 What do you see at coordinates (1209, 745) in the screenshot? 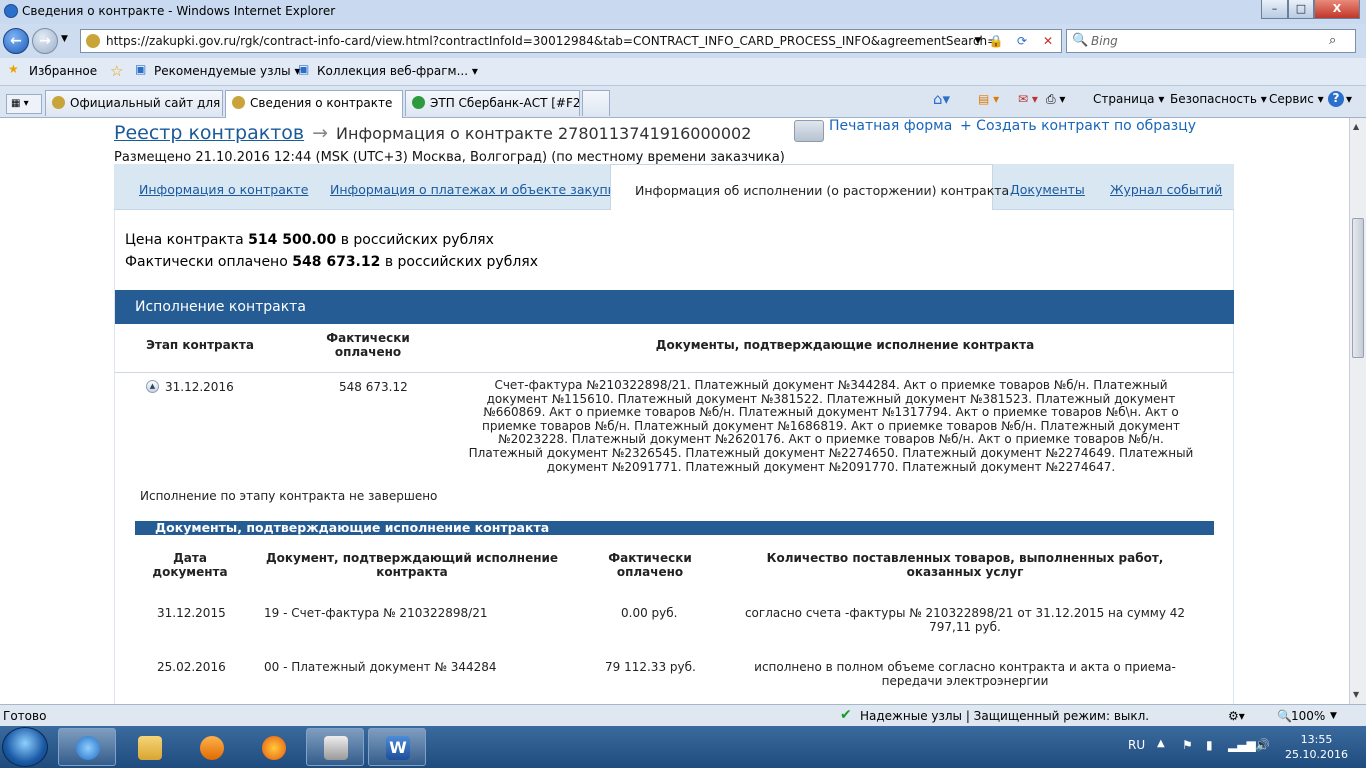
I see `battery-icon: ▮` at bounding box center [1209, 745].